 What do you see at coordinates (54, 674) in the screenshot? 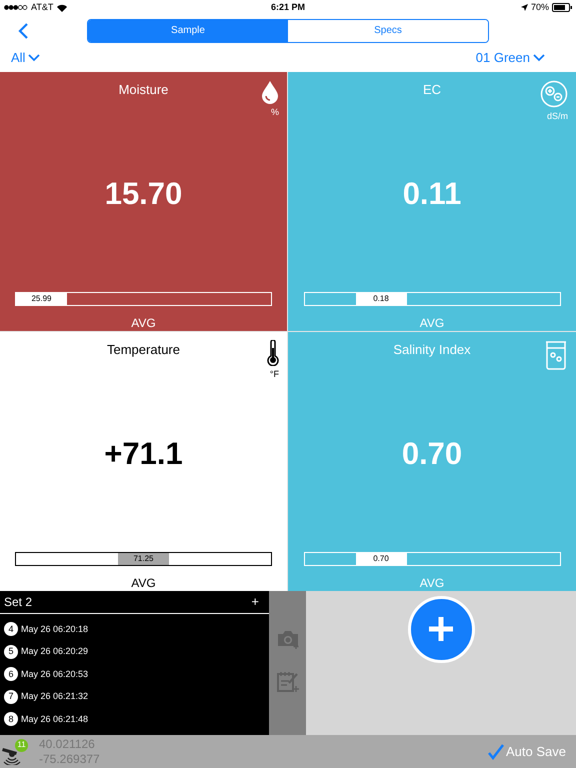
I see `reading-time: May 26 06:20:53` at bounding box center [54, 674].